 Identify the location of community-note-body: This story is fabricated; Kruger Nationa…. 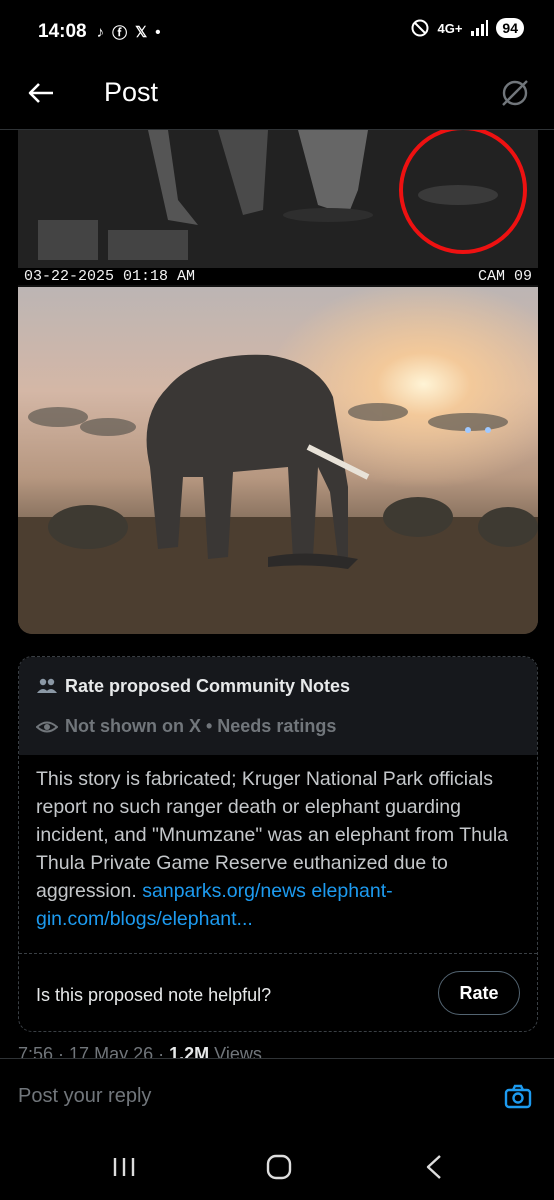
(281, 849).